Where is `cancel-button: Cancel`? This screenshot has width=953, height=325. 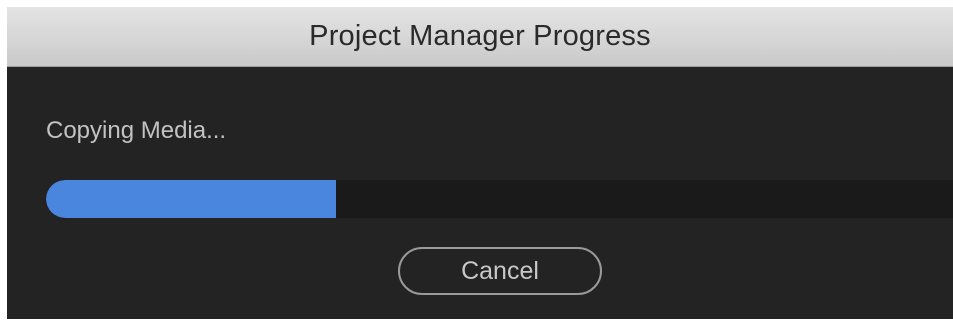
cancel-button: Cancel is located at coordinates (500, 271).